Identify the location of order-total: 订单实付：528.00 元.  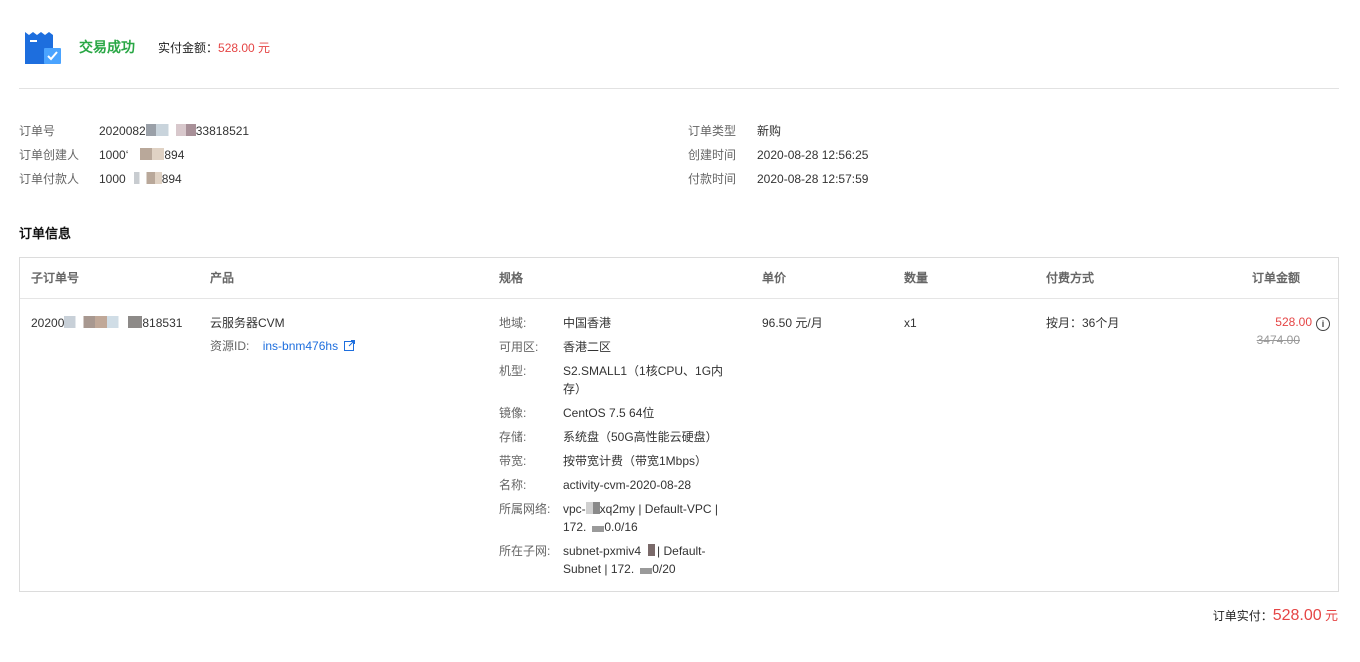
(1275, 616).